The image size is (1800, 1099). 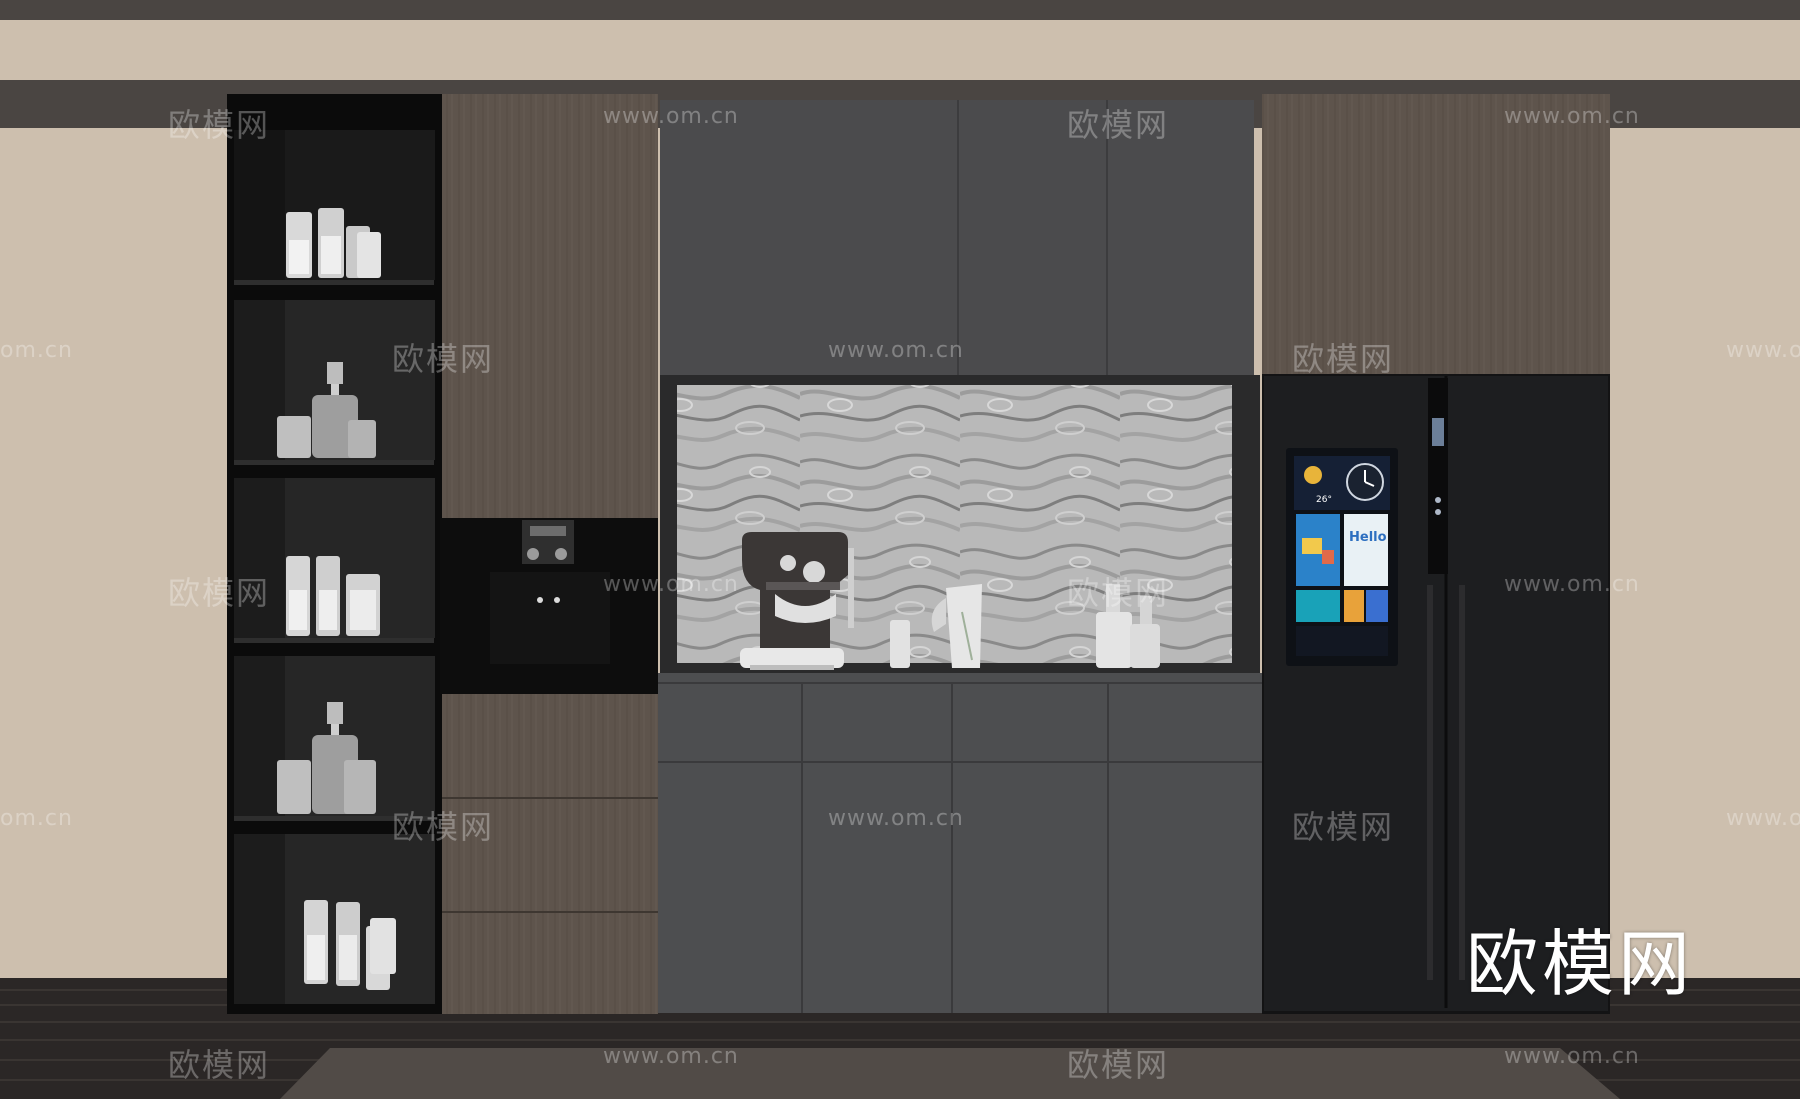 I want to click on wood-upper-cabinet-right, so click(x=1436, y=234).